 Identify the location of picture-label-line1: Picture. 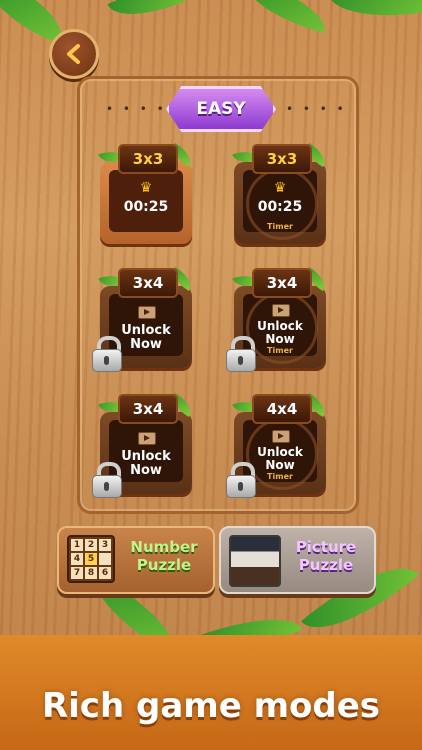
(326, 547).